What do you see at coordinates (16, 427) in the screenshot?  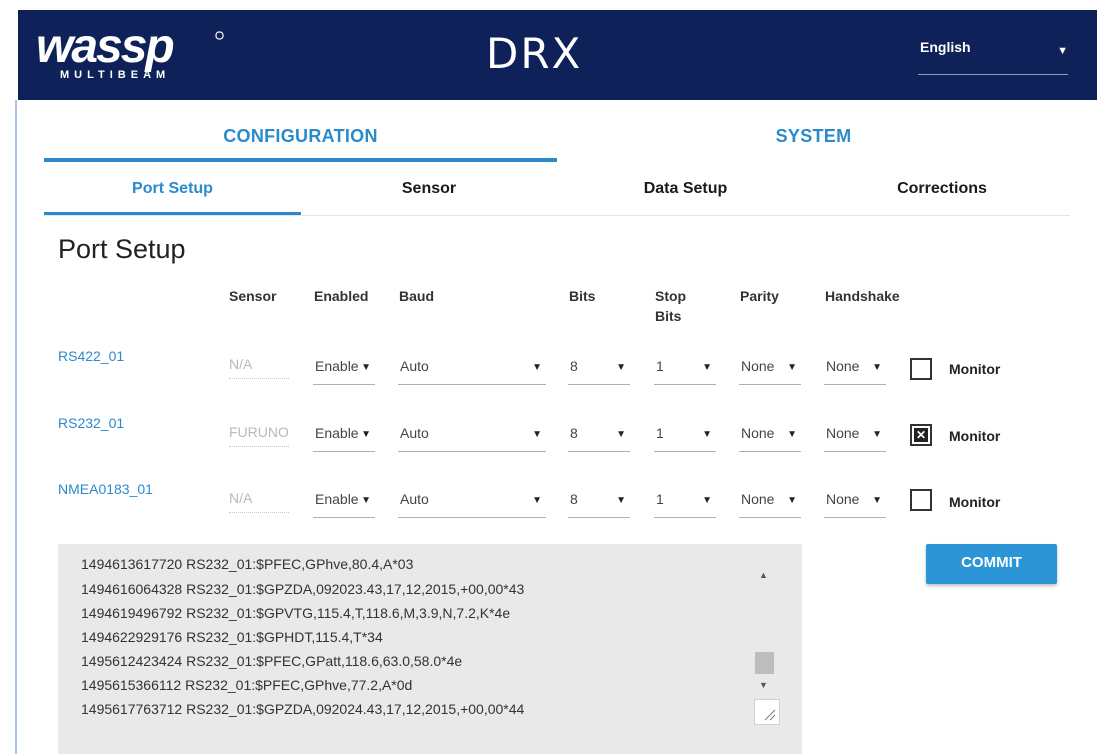 I see `left-border` at bounding box center [16, 427].